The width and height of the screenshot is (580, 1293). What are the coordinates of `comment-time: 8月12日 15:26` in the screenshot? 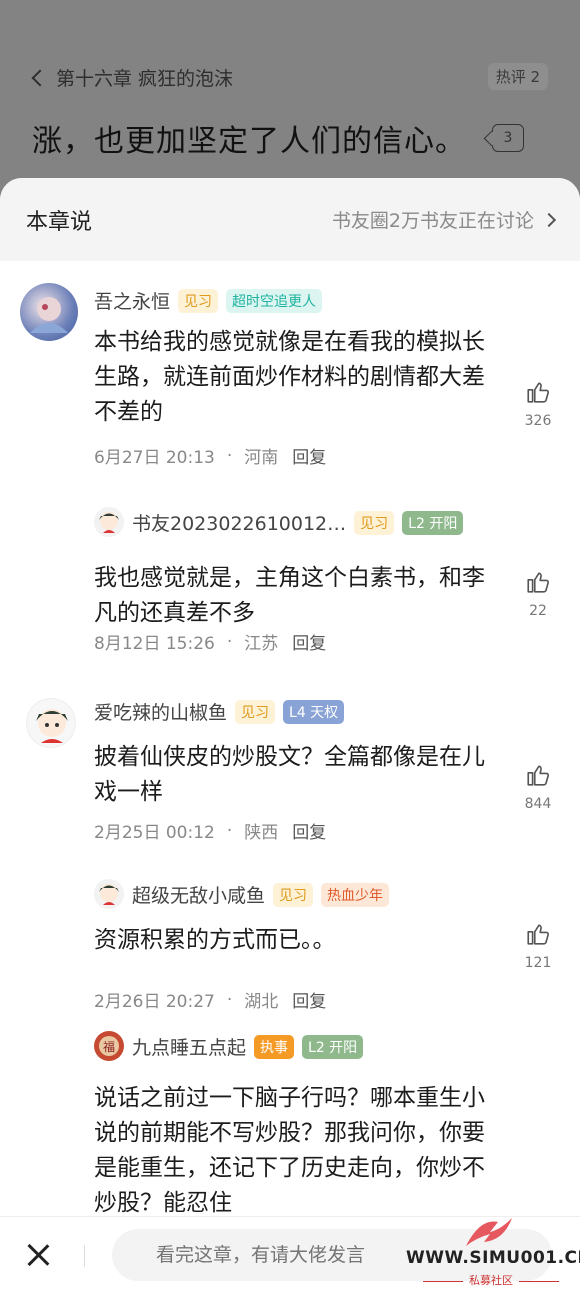 It's located at (154, 644).